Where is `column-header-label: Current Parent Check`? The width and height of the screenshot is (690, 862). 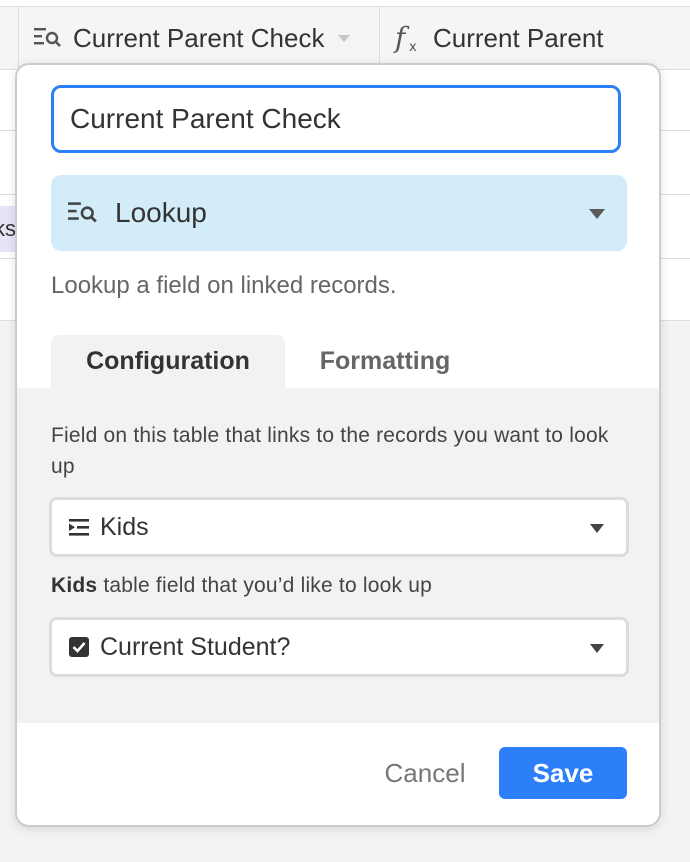 column-header-label: Current Parent Check is located at coordinates (199, 37).